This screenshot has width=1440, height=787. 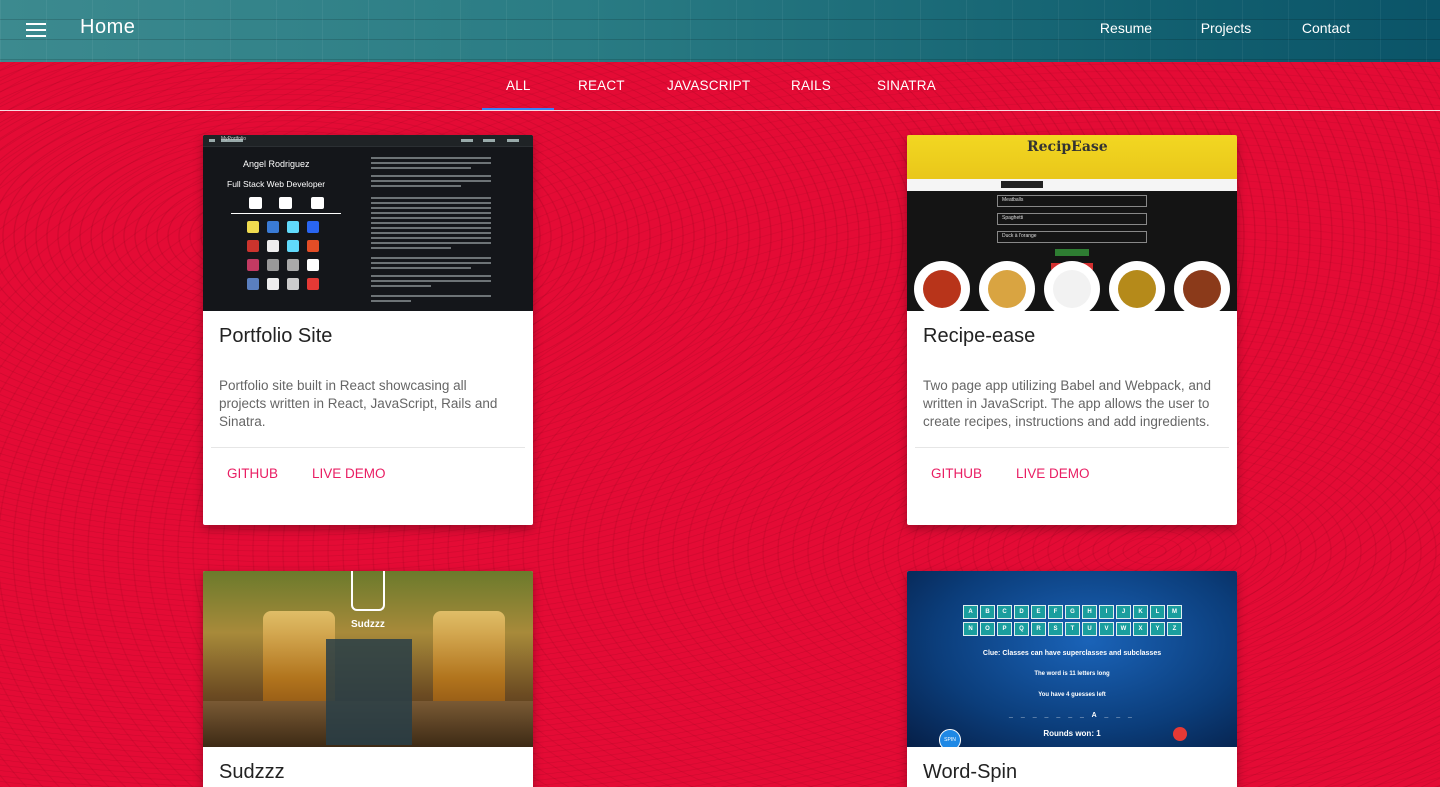 I want to click on sudzzz-screenshot: Sudzzz, so click(x=368, y=659).